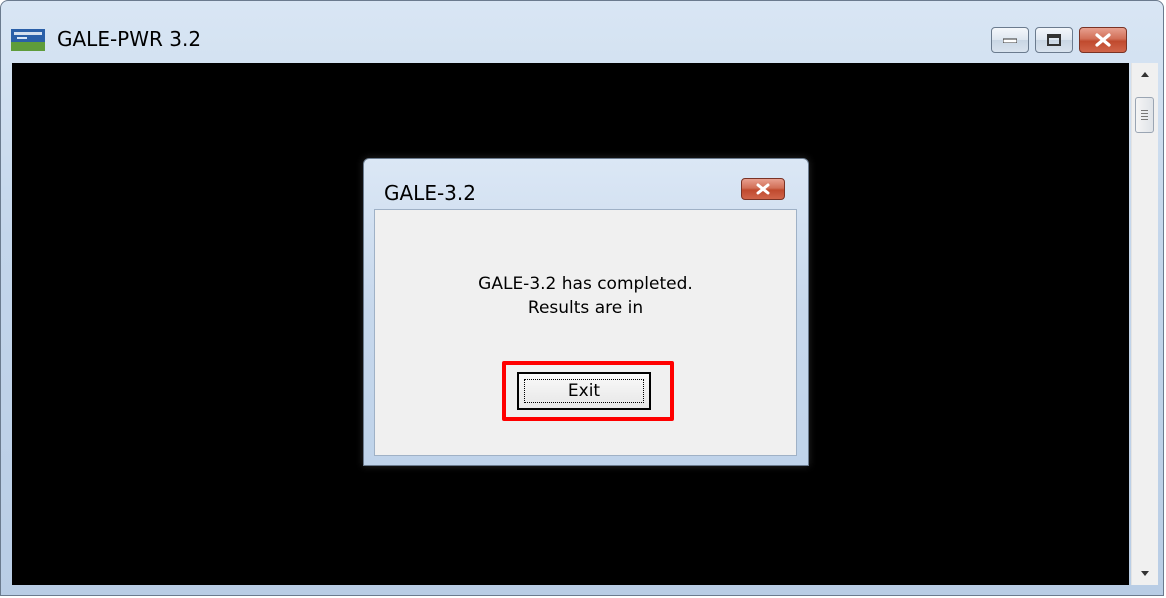  What do you see at coordinates (129, 39) in the screenshot?
I see `window-title: GALE-PWR 3.2` at bounding box center [129, 39].